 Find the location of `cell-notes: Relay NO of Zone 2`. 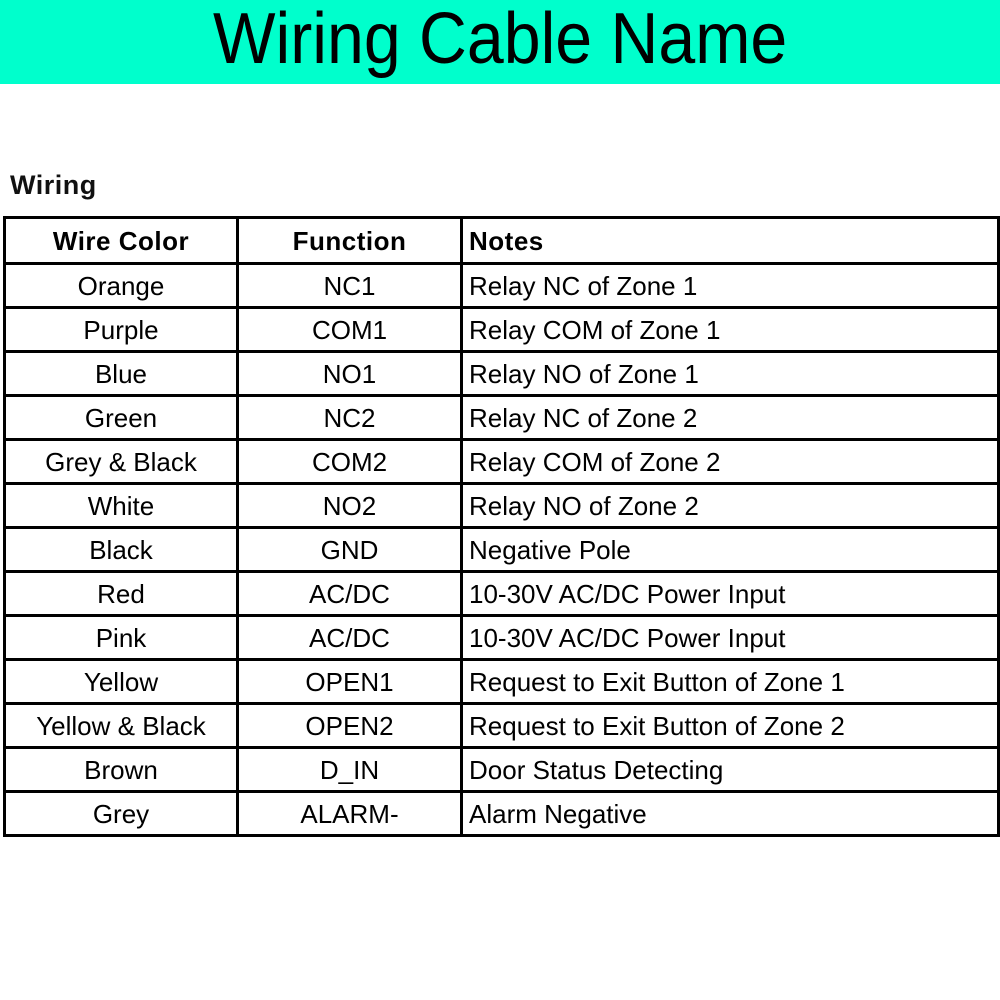

cell-notes: Relay NO of Zone 2 is located at coordinates (730, 505).